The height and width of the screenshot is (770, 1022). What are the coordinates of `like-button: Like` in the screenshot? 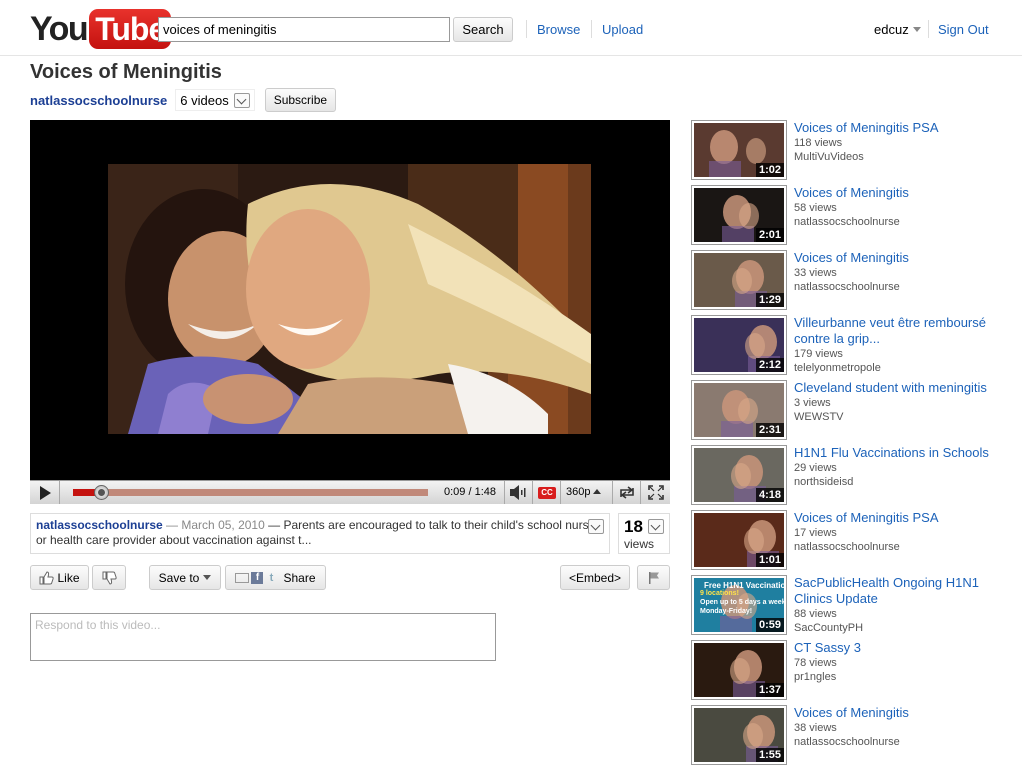 It's located at (59, 577).